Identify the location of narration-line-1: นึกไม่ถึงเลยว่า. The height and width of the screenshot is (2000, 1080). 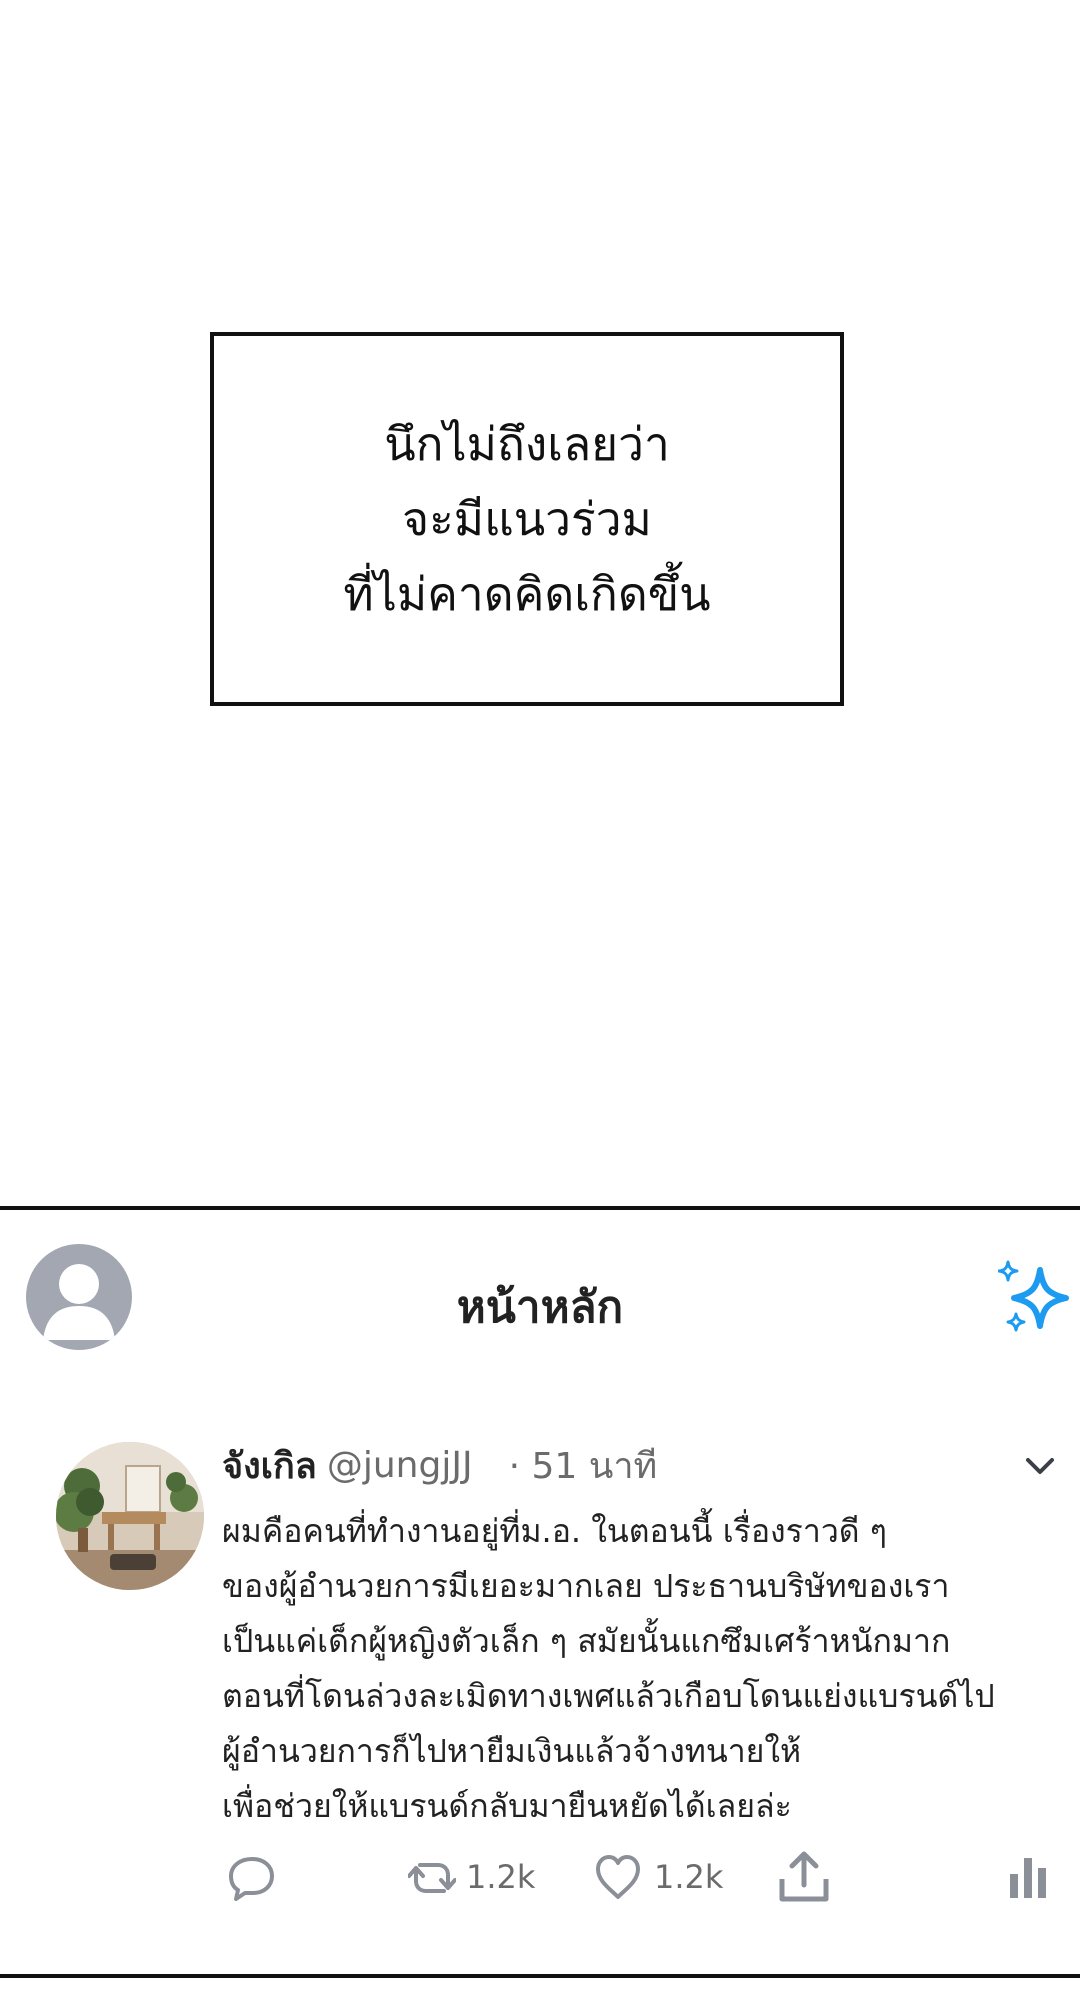
(527, 443).